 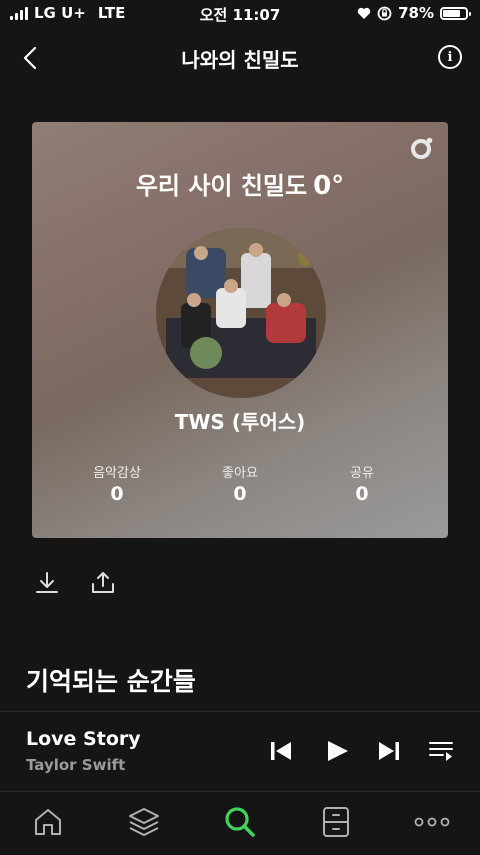 I want to click on home-icon, so click(x=48, y=822).